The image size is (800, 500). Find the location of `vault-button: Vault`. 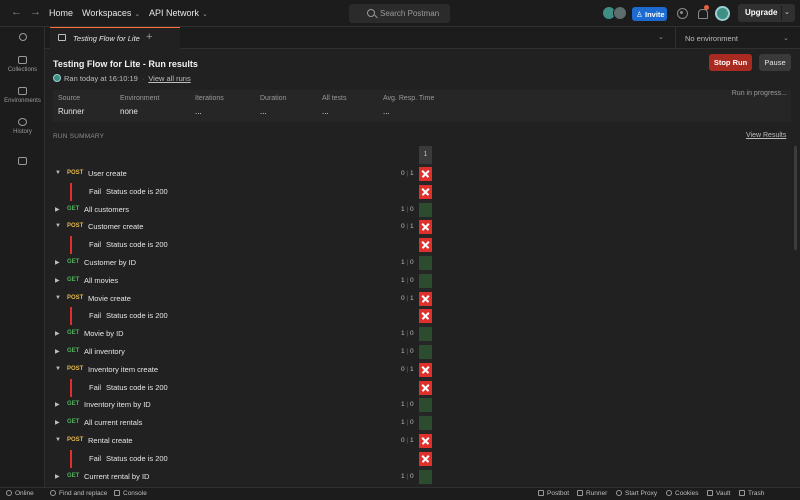

vault-button: Vault is located at coordinates (718, 493).